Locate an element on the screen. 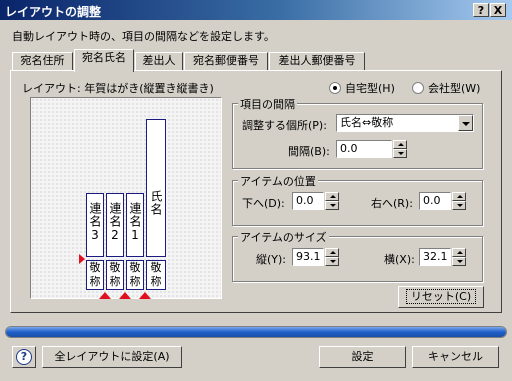  progress-fill is located at coordinates (256, 332).